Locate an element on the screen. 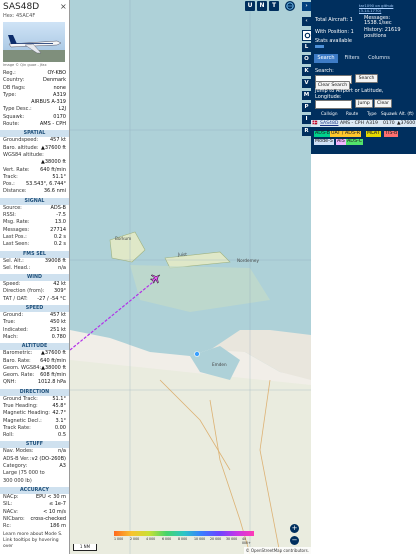  stats-chart-icon is located at coordinates (319, 46).